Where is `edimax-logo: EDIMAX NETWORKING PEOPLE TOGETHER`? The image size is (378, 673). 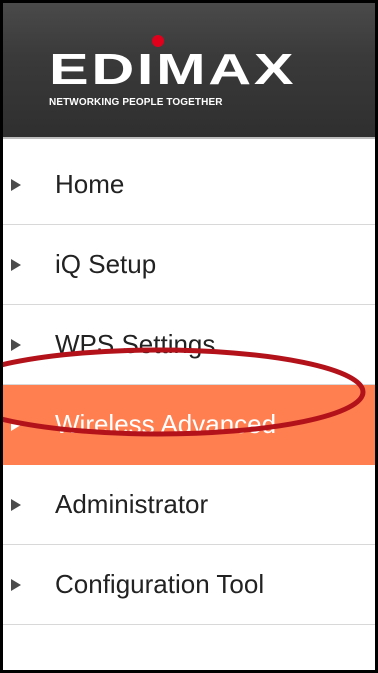
edimax-logo: EDIMAX NETWORKING PEOPLE TOGETHER is located at coordinates (181, 75).